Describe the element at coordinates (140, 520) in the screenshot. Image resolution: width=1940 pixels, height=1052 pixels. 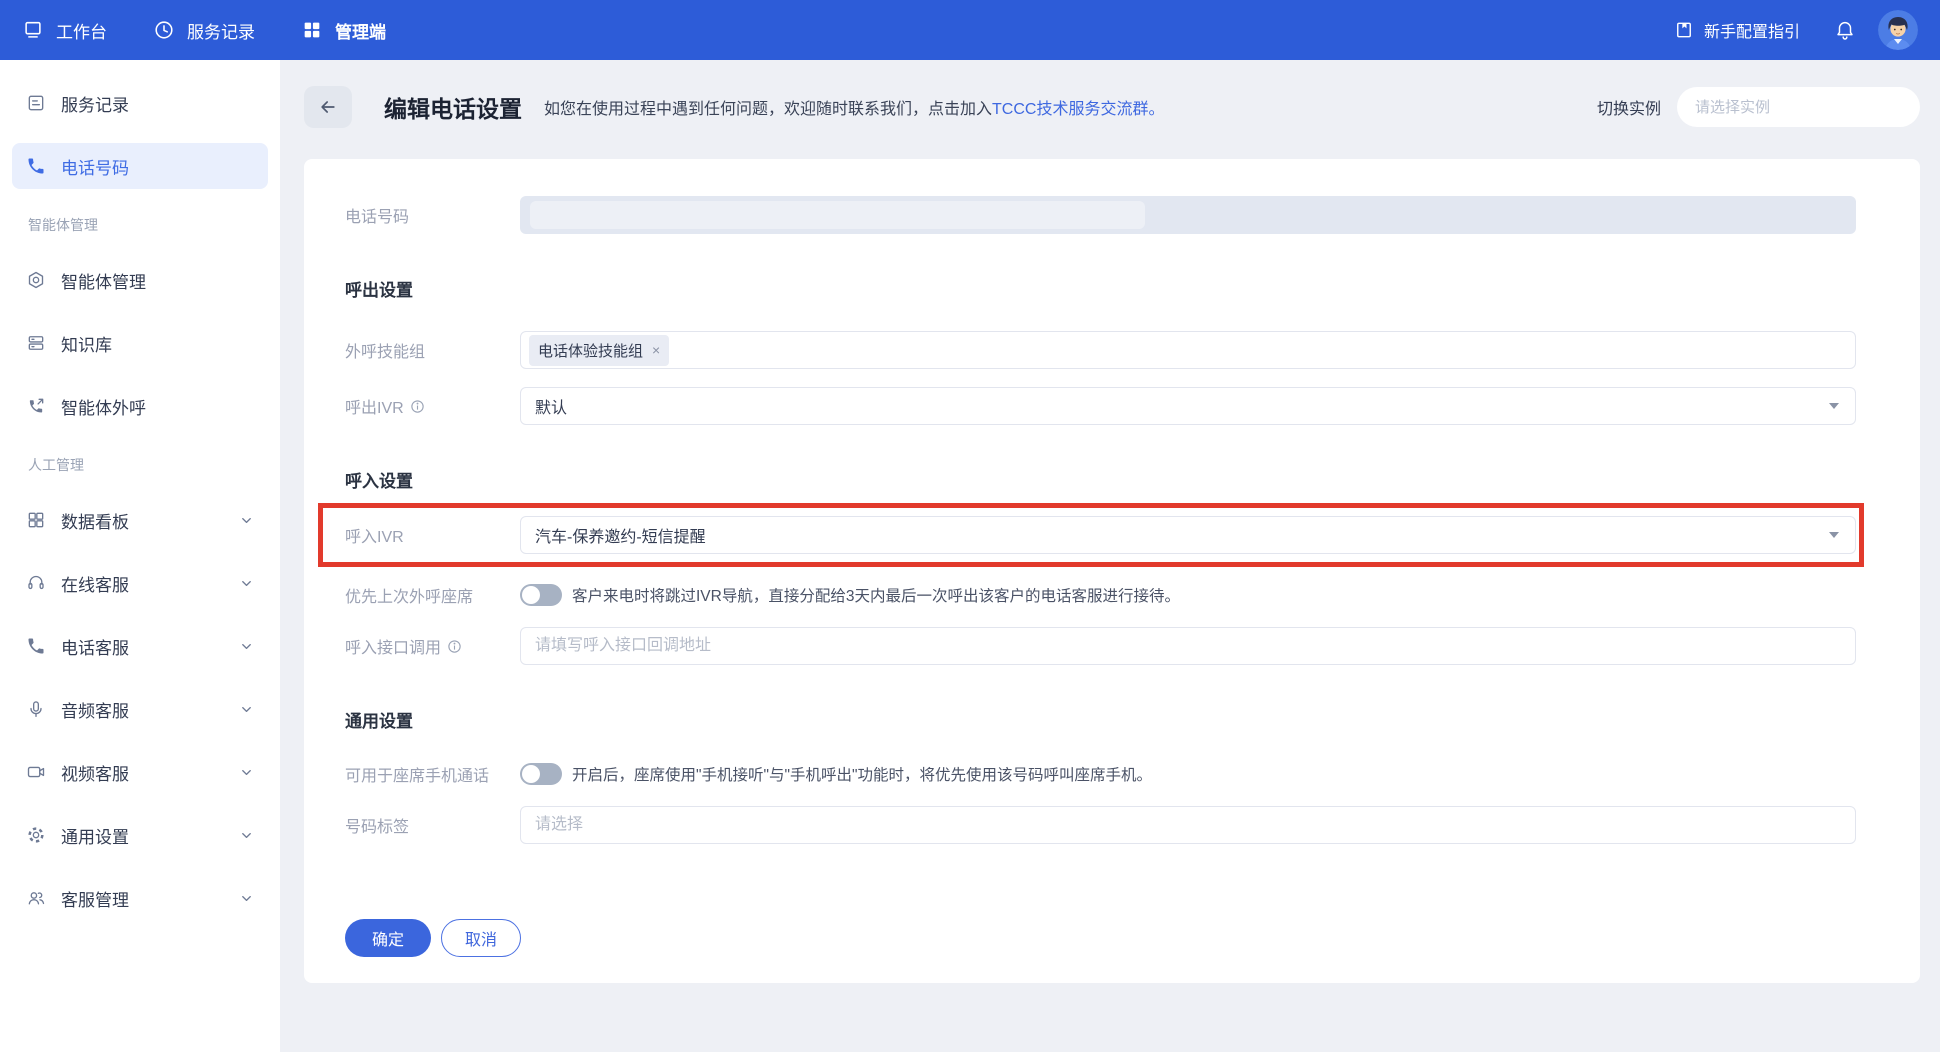
I see `sidebar-item-data-dashboard: 数据看板` at that location.